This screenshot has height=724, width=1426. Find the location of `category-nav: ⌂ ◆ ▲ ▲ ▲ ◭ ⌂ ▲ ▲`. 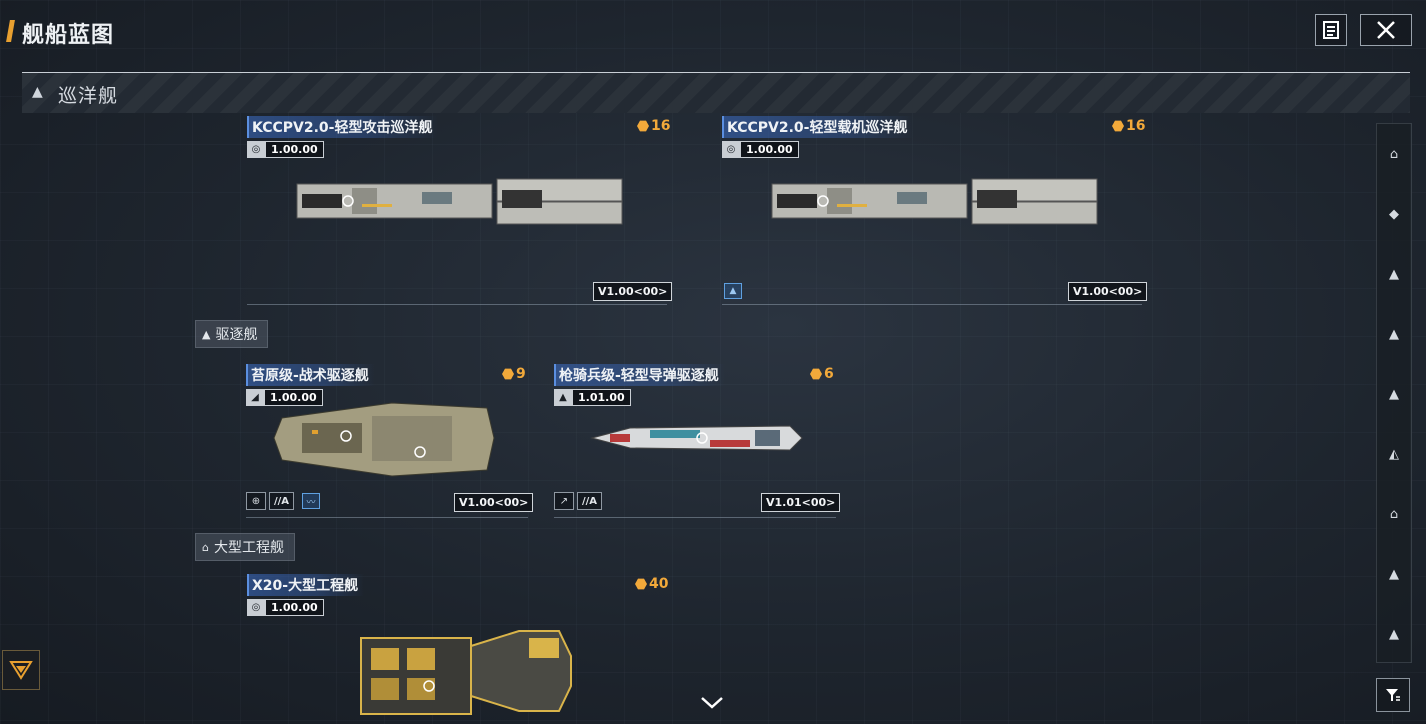

category-nav: ⌂ ◆ ▲ ▲ ▲ ◭ ⌂ ▲ ▲ is located at coordinates (1394, 393).